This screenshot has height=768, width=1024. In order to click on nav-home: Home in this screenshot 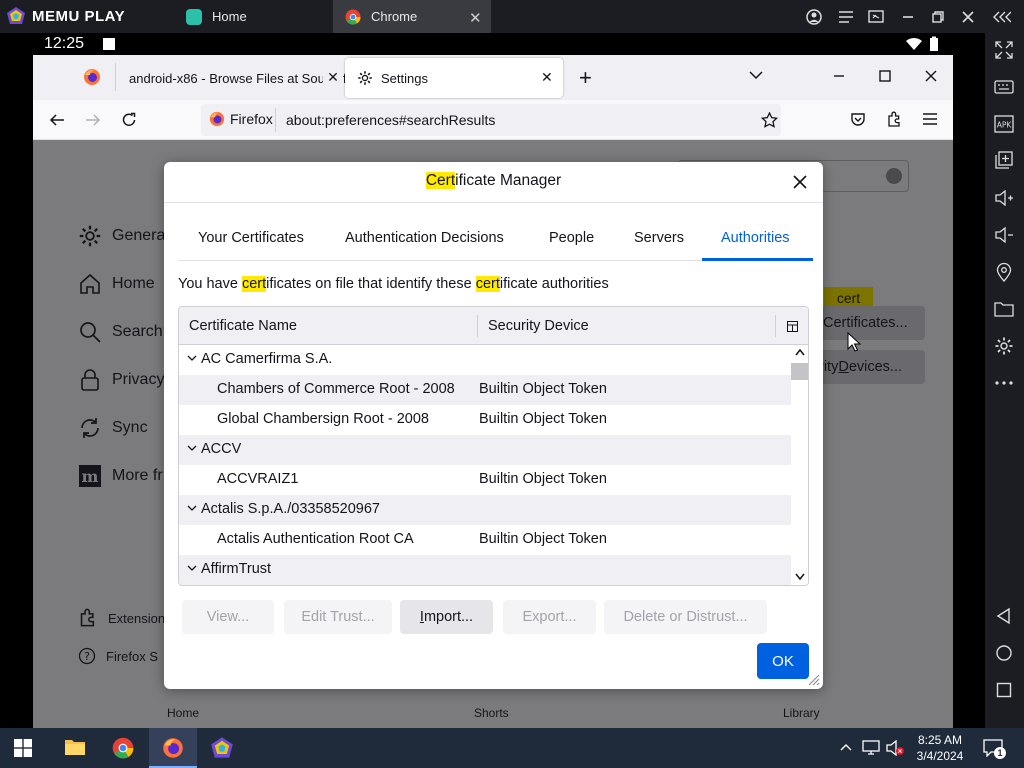, I will do `click(116, 284)`.